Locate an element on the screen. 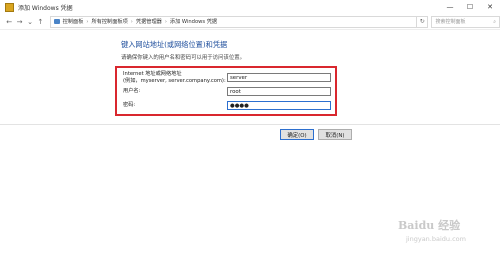  search-input: 搜索控制面板 ⌕ is located at coordinates (465, 21).